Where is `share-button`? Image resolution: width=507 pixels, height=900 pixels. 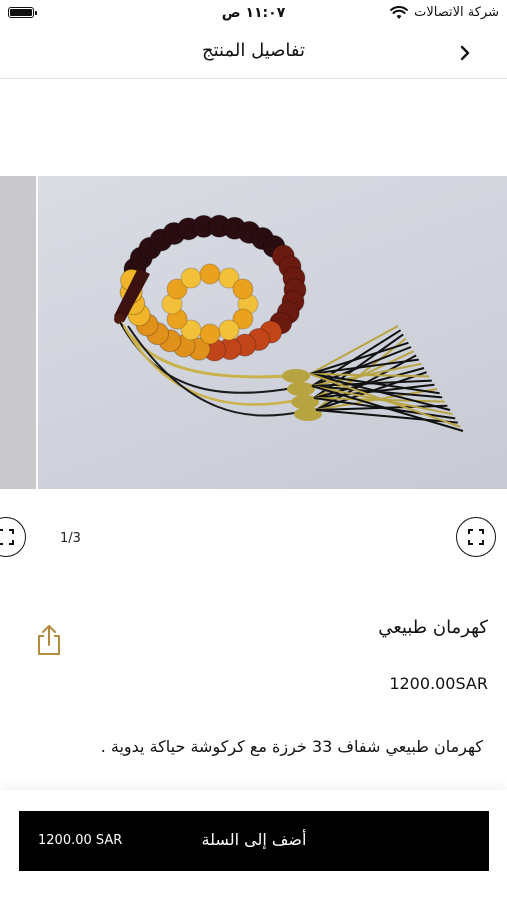
share-button is located at coordinates (49, 640).